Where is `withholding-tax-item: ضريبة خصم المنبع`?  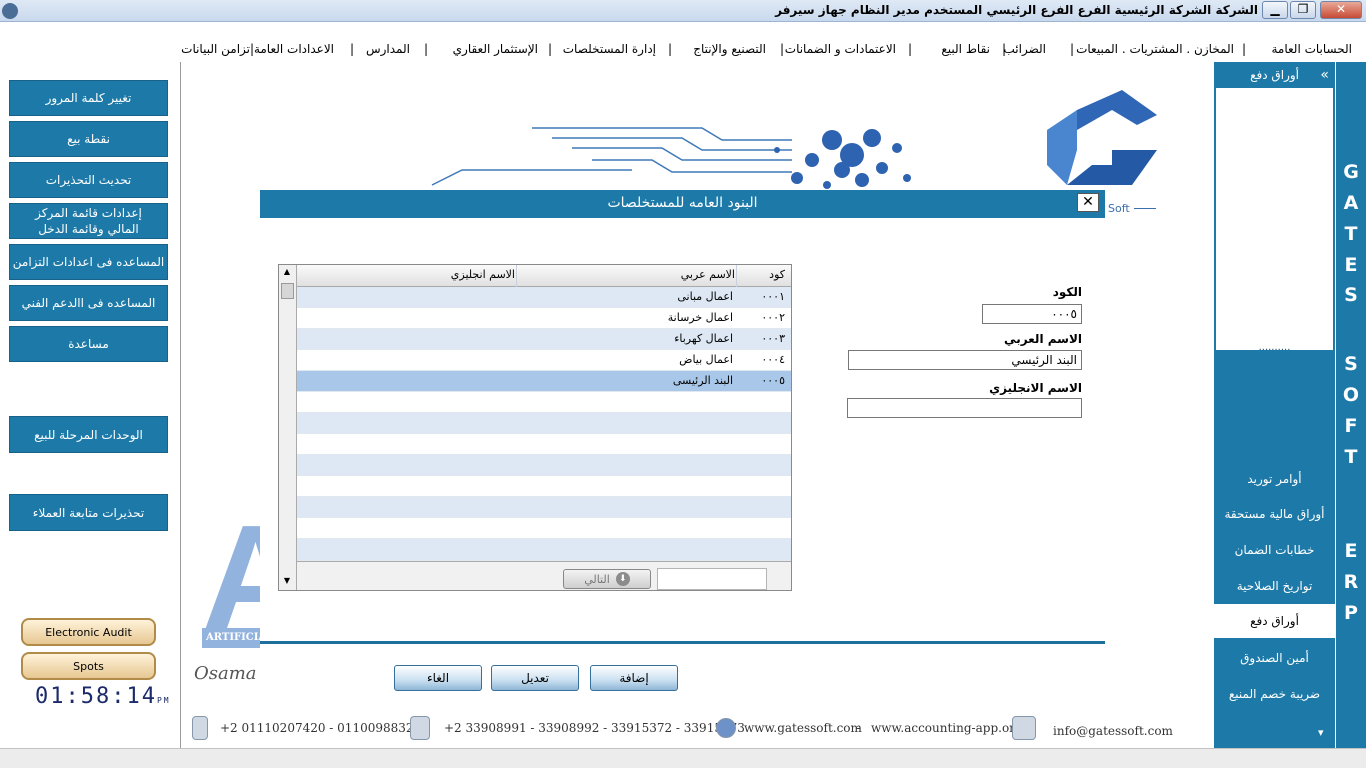
withholding-tax-item: ضريبة خصم المنبع is located at coordinates (1274, 694).